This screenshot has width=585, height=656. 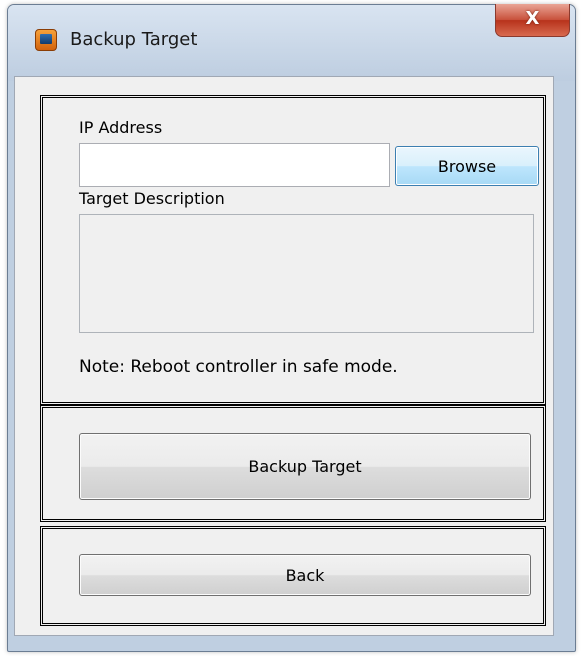 What do you see at coordinates (121, 127) in the screenshot?
I see `ip-address-label: IP Address` at bounding box center [121, 127].